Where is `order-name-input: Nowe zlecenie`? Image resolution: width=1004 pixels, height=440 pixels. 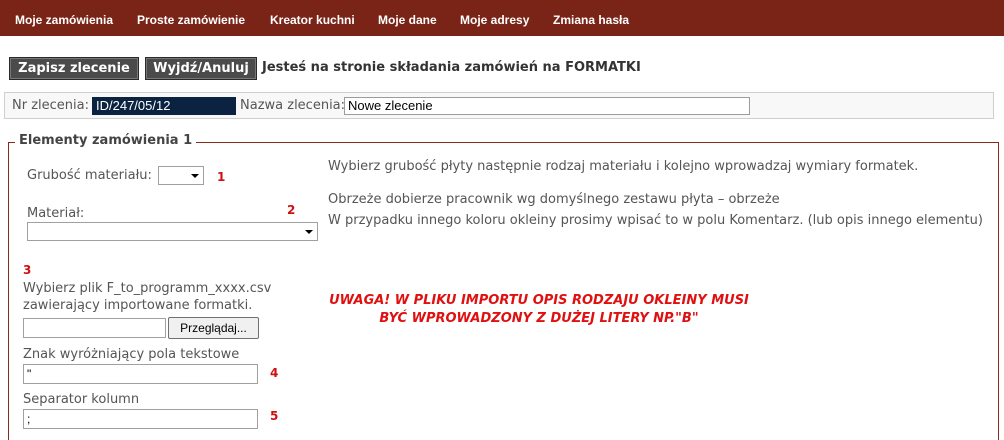 order-name-input: Nowe zlecenie is located at coordinates (547, 106).